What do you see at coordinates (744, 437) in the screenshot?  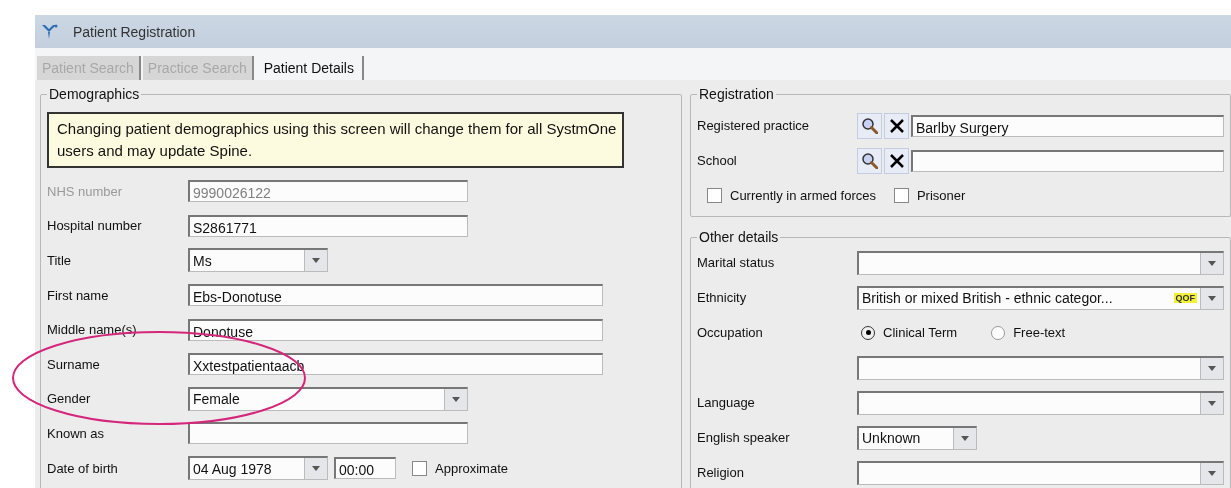 I see `field-label: English speaker` at bounding box center [744, 437].